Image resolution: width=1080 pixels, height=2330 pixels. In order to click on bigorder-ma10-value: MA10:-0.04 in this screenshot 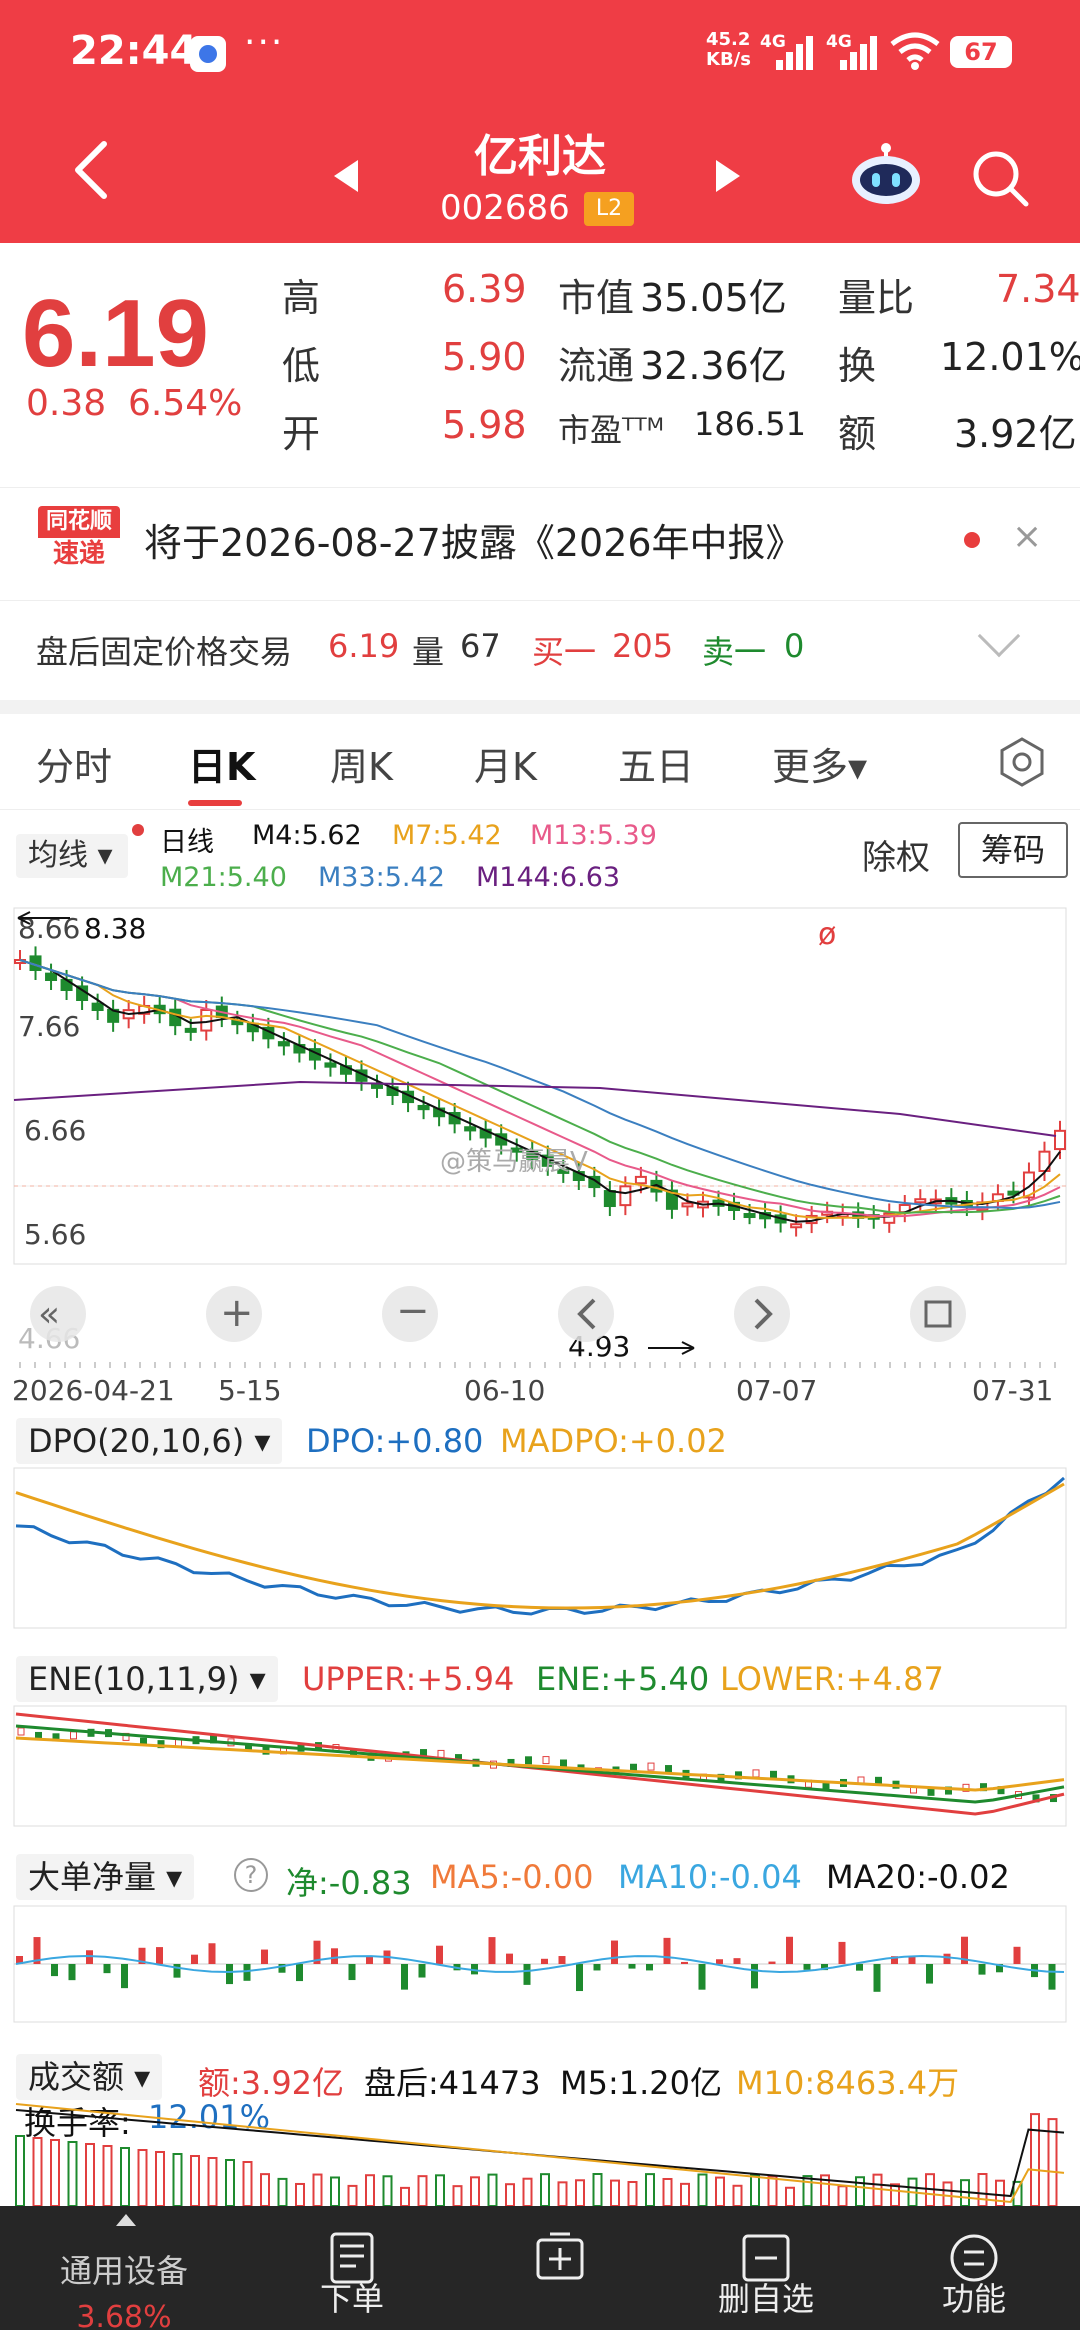, I will do `click(710, 1877)`.